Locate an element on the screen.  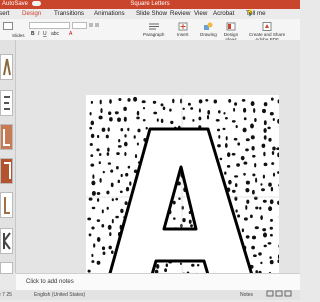
tab-animations: Animations is located at coordinates (109, 14).